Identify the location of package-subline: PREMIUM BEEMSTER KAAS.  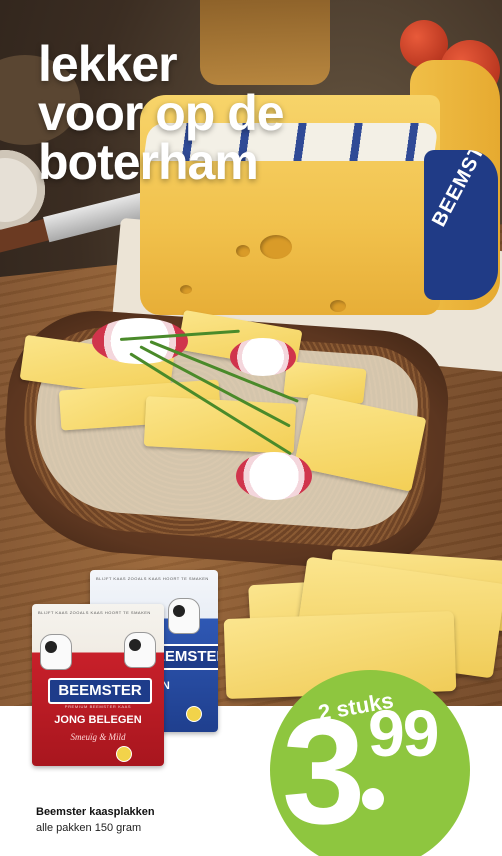
(98, 706).